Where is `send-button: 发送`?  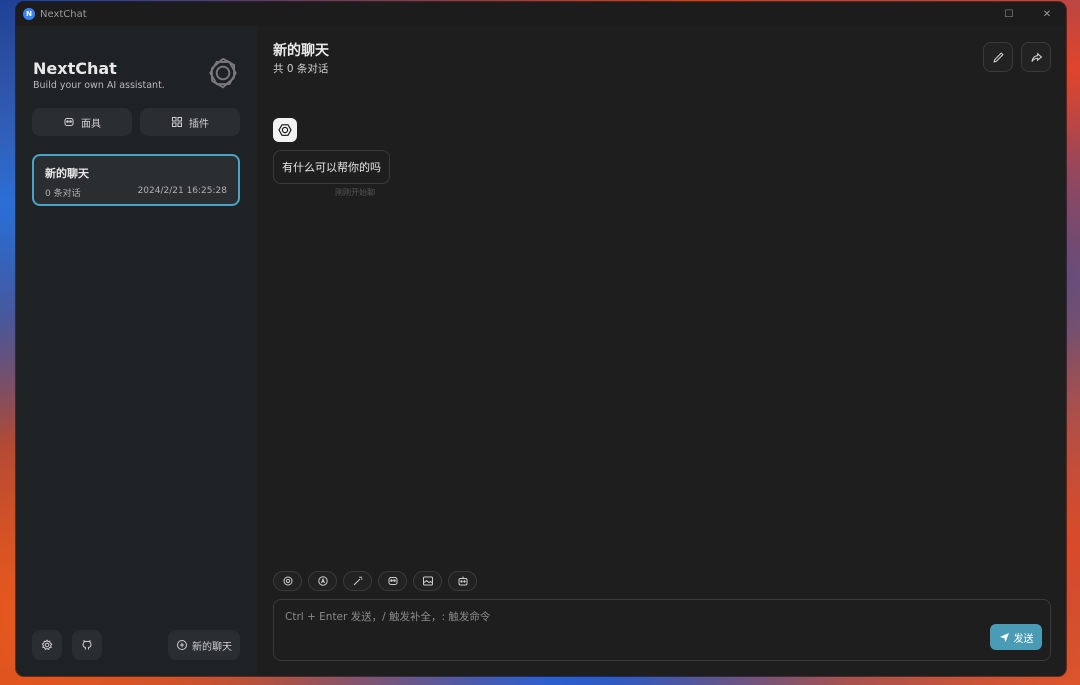 send-button: 发送 is located at coordinates (1016, 637).